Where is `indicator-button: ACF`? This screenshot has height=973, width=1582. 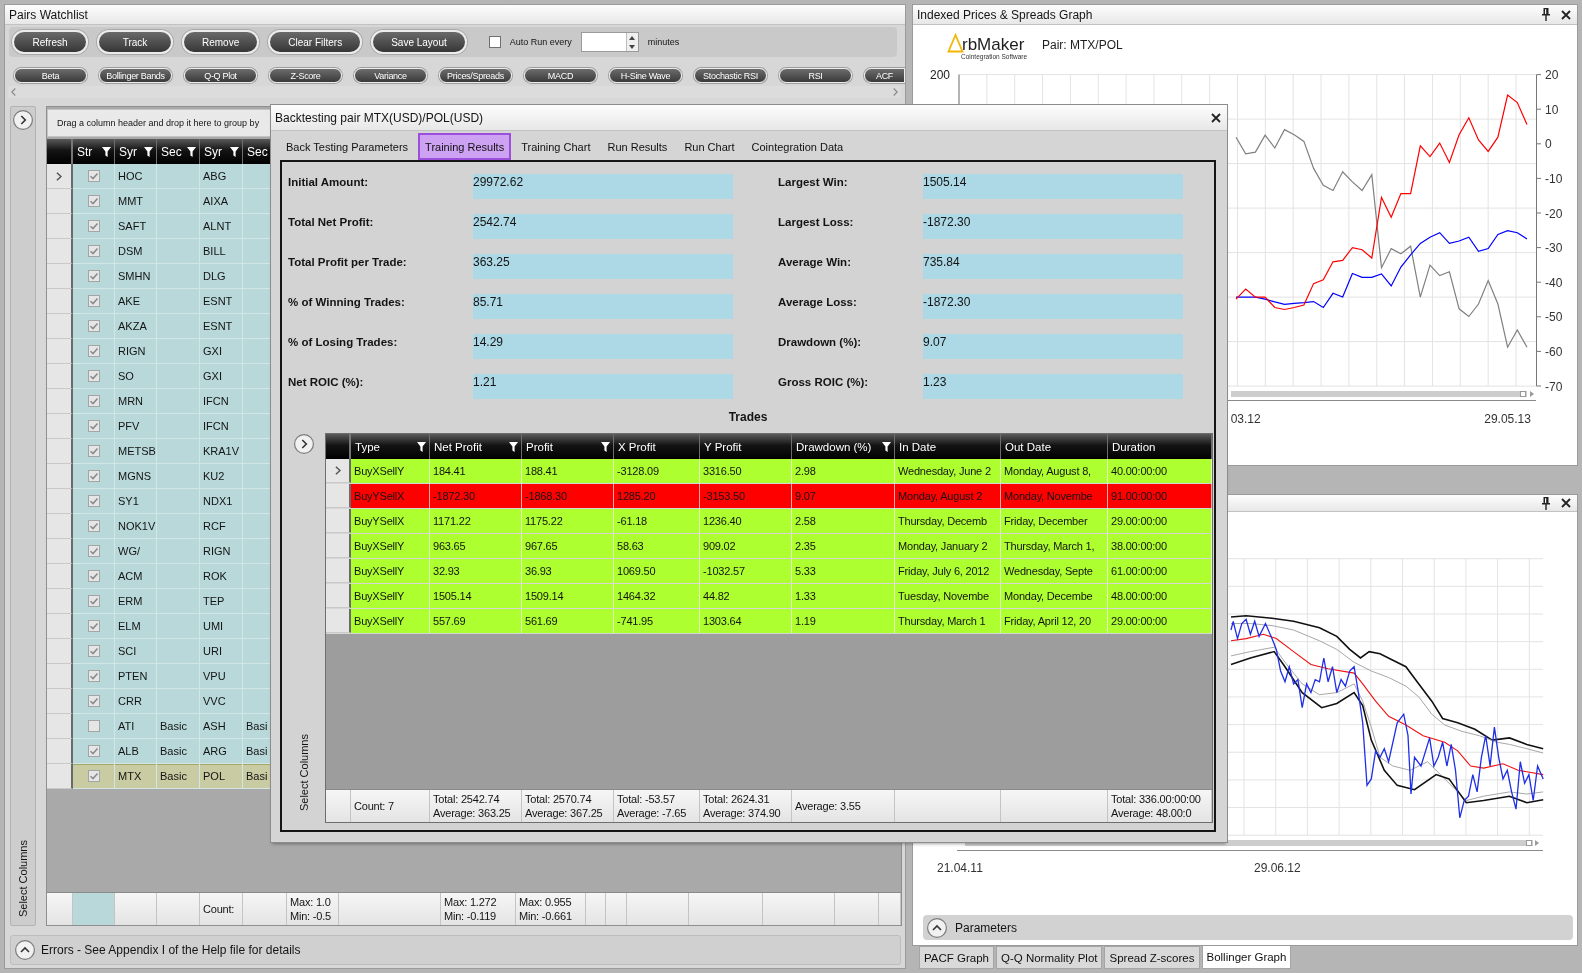
indicator-button: ACF is located at coordinates (884, 75).